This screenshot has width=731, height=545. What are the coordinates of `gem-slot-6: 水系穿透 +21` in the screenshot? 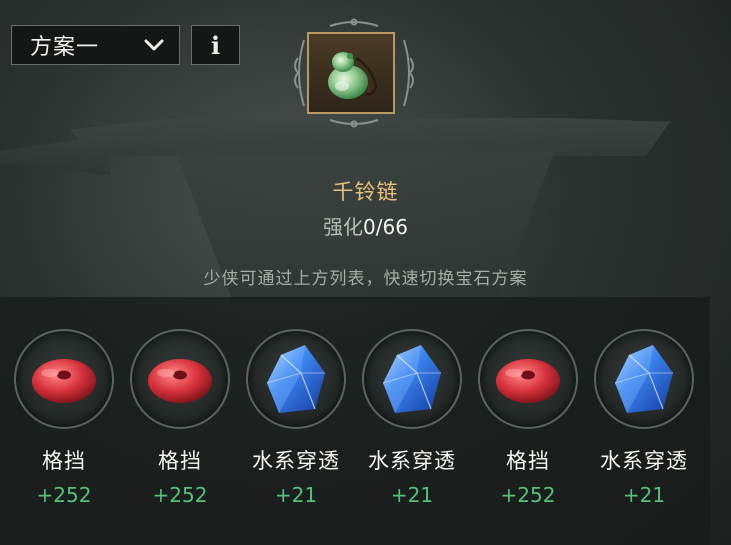 It's located at (644, 418).